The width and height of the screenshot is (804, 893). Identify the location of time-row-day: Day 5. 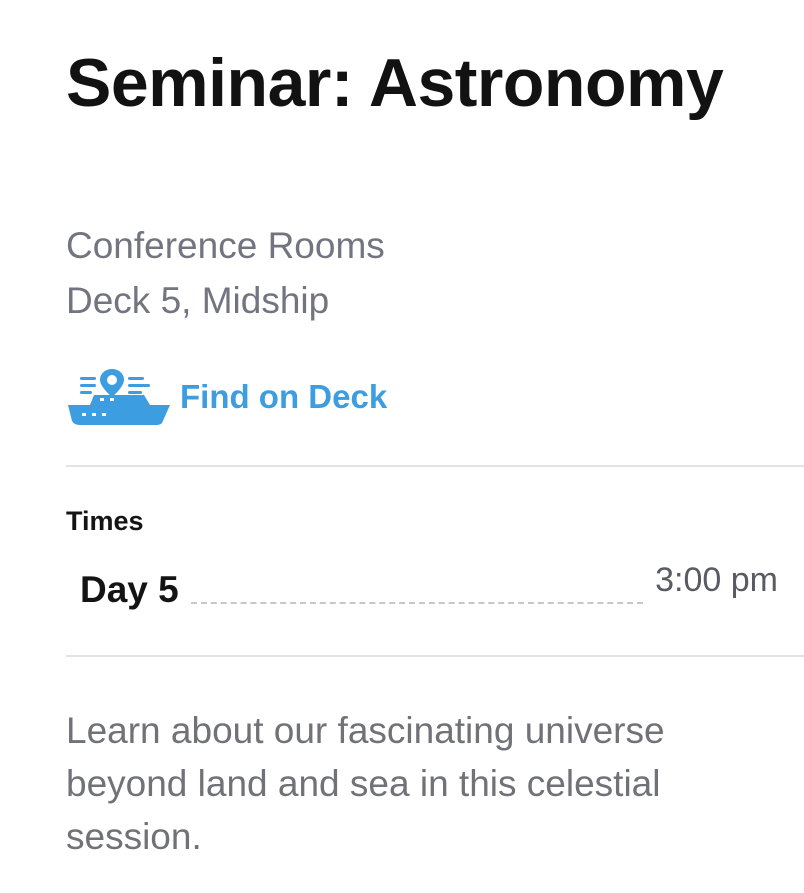
(129, 589).